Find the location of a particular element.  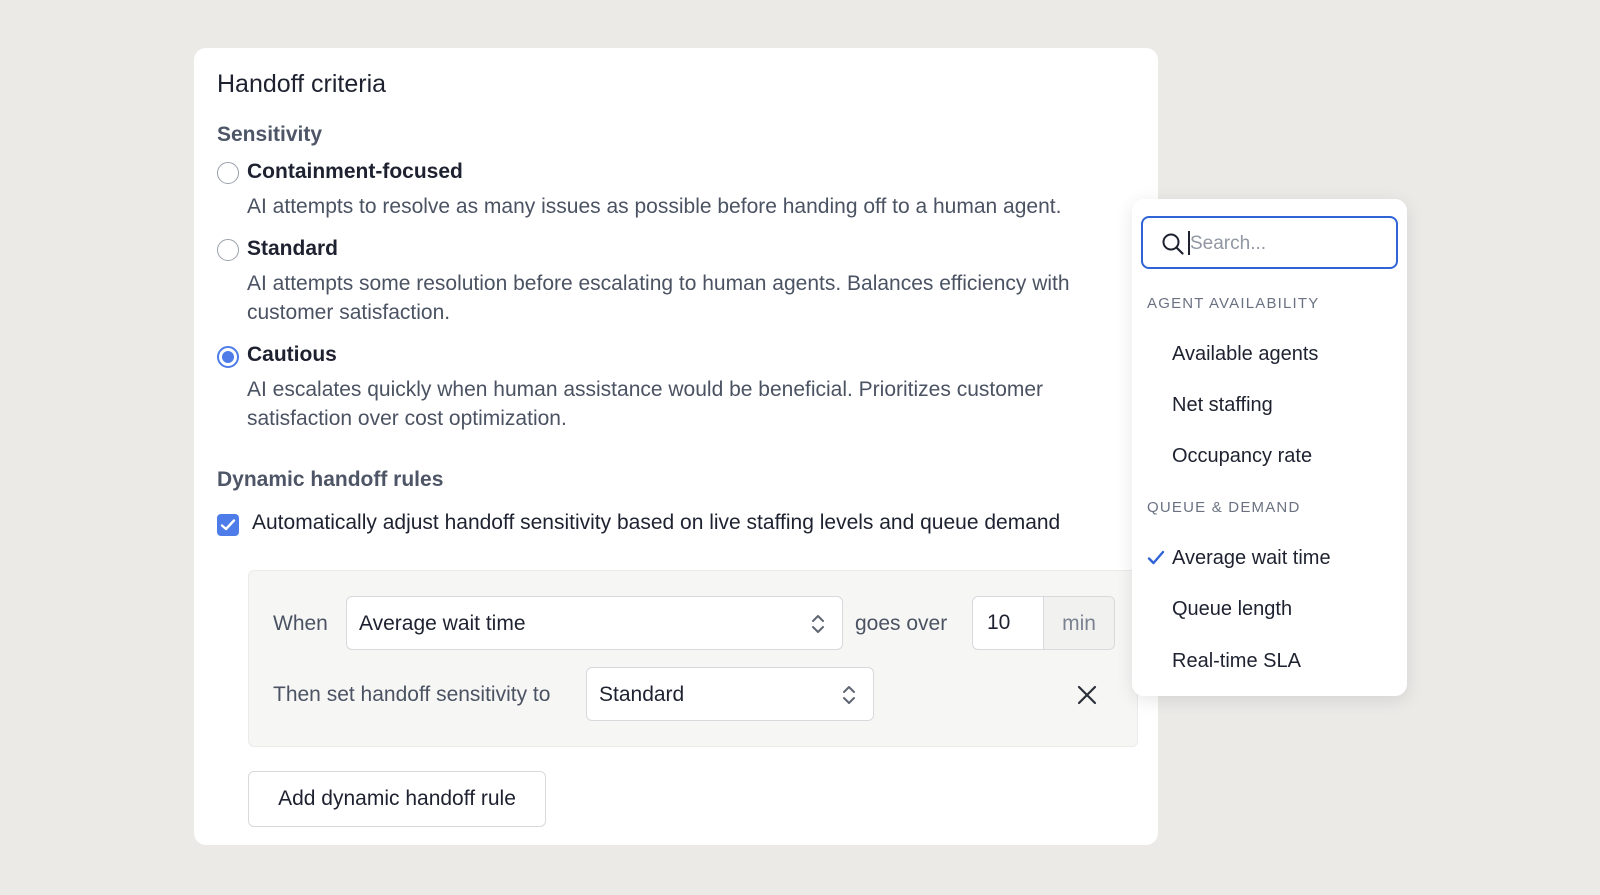

checkmark-icon is located at coordinates (228, 525).